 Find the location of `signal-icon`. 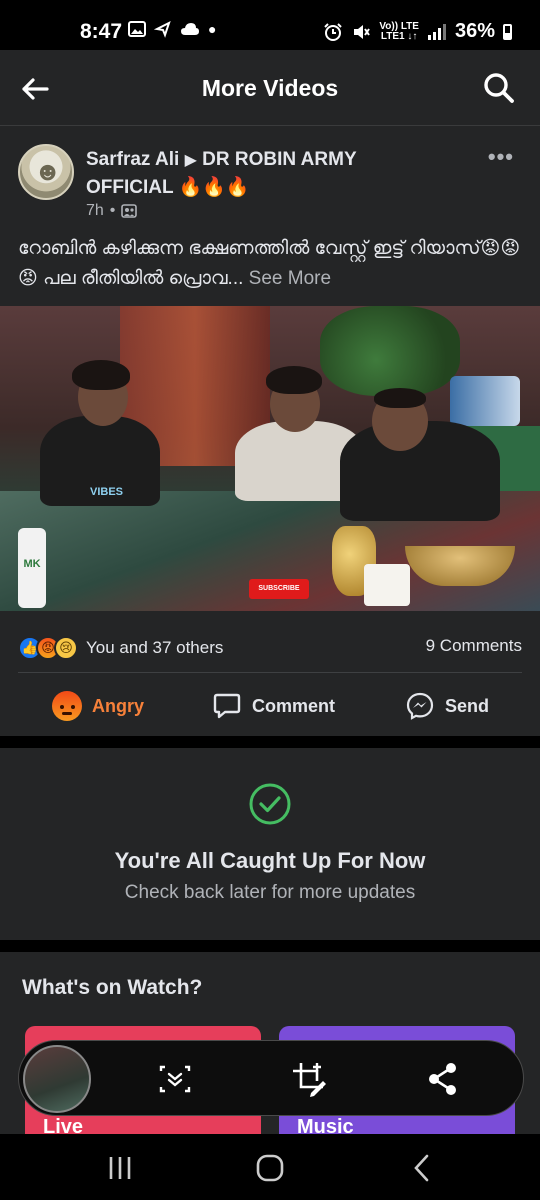

signal-icon is located at coordinates (436, 31).